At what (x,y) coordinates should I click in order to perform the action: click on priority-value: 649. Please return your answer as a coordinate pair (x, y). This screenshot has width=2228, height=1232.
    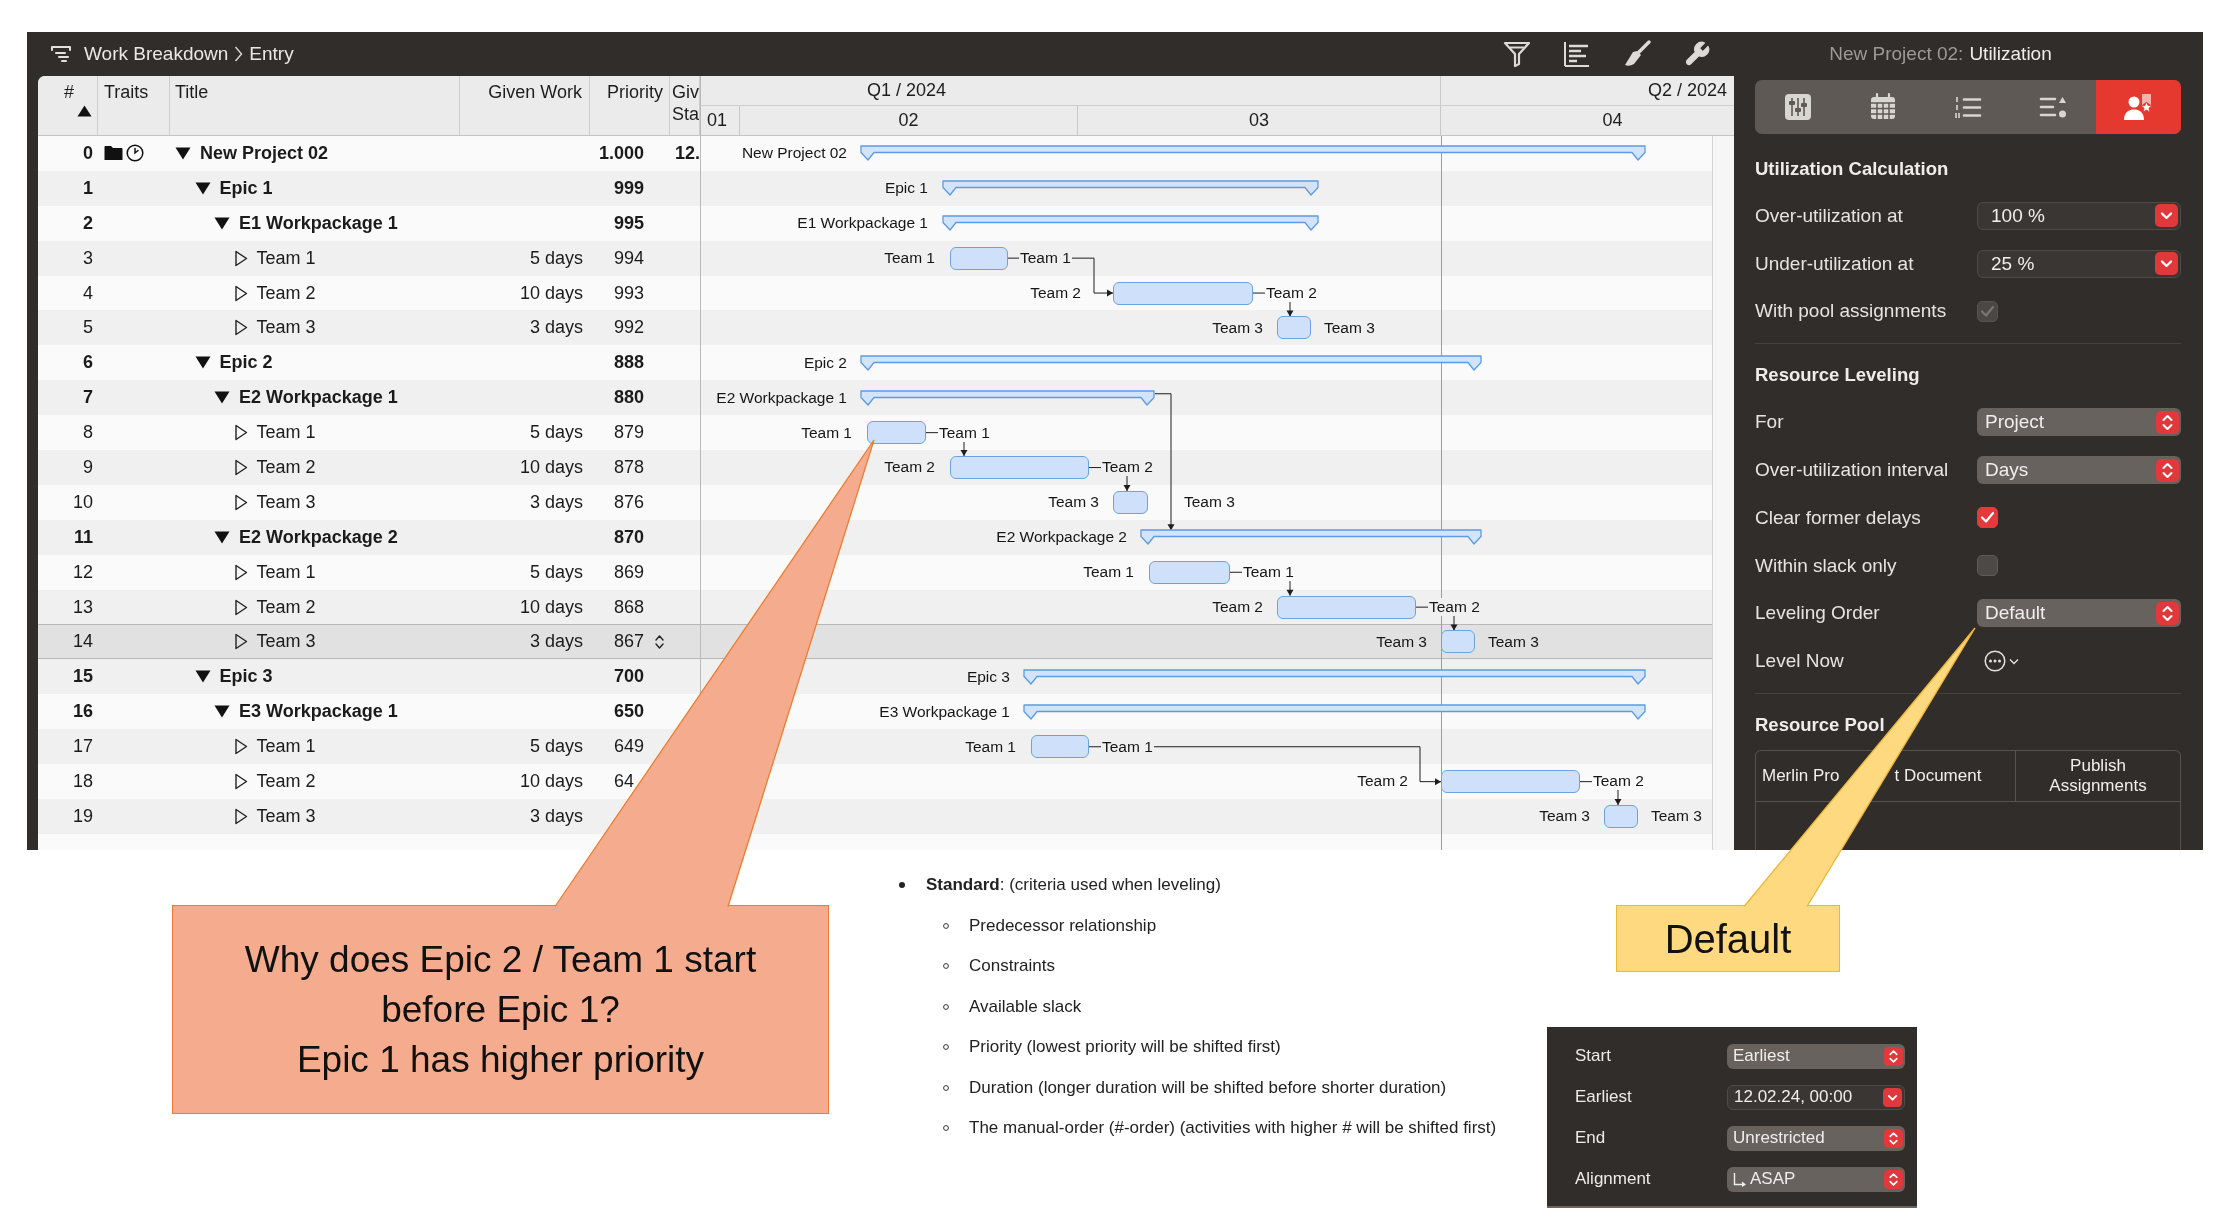
    Looking at the image, I should click on (628, 747).